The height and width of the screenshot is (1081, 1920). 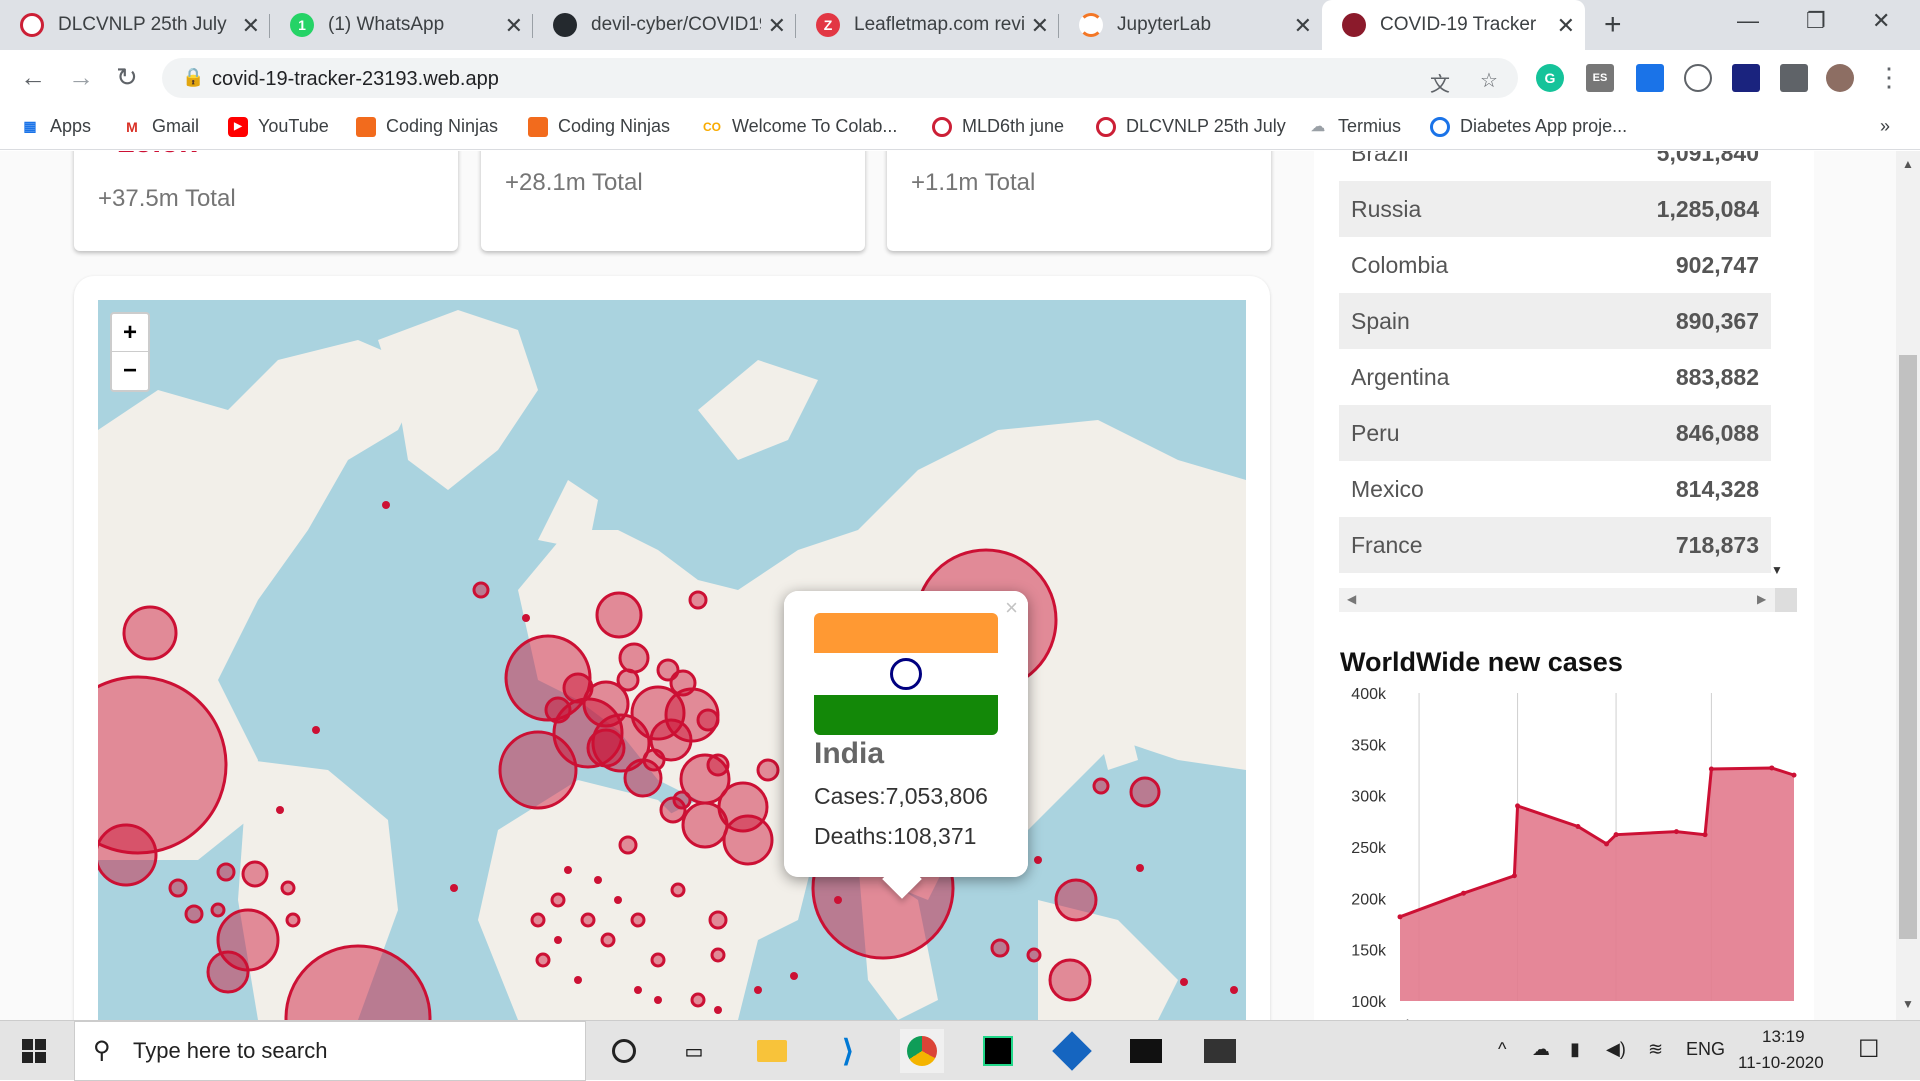 What do you see at coordinates (1777, 366) in the screenshot?
I see `table-vertical-scrollbar: ▼` at bounding box center [1777, 366].